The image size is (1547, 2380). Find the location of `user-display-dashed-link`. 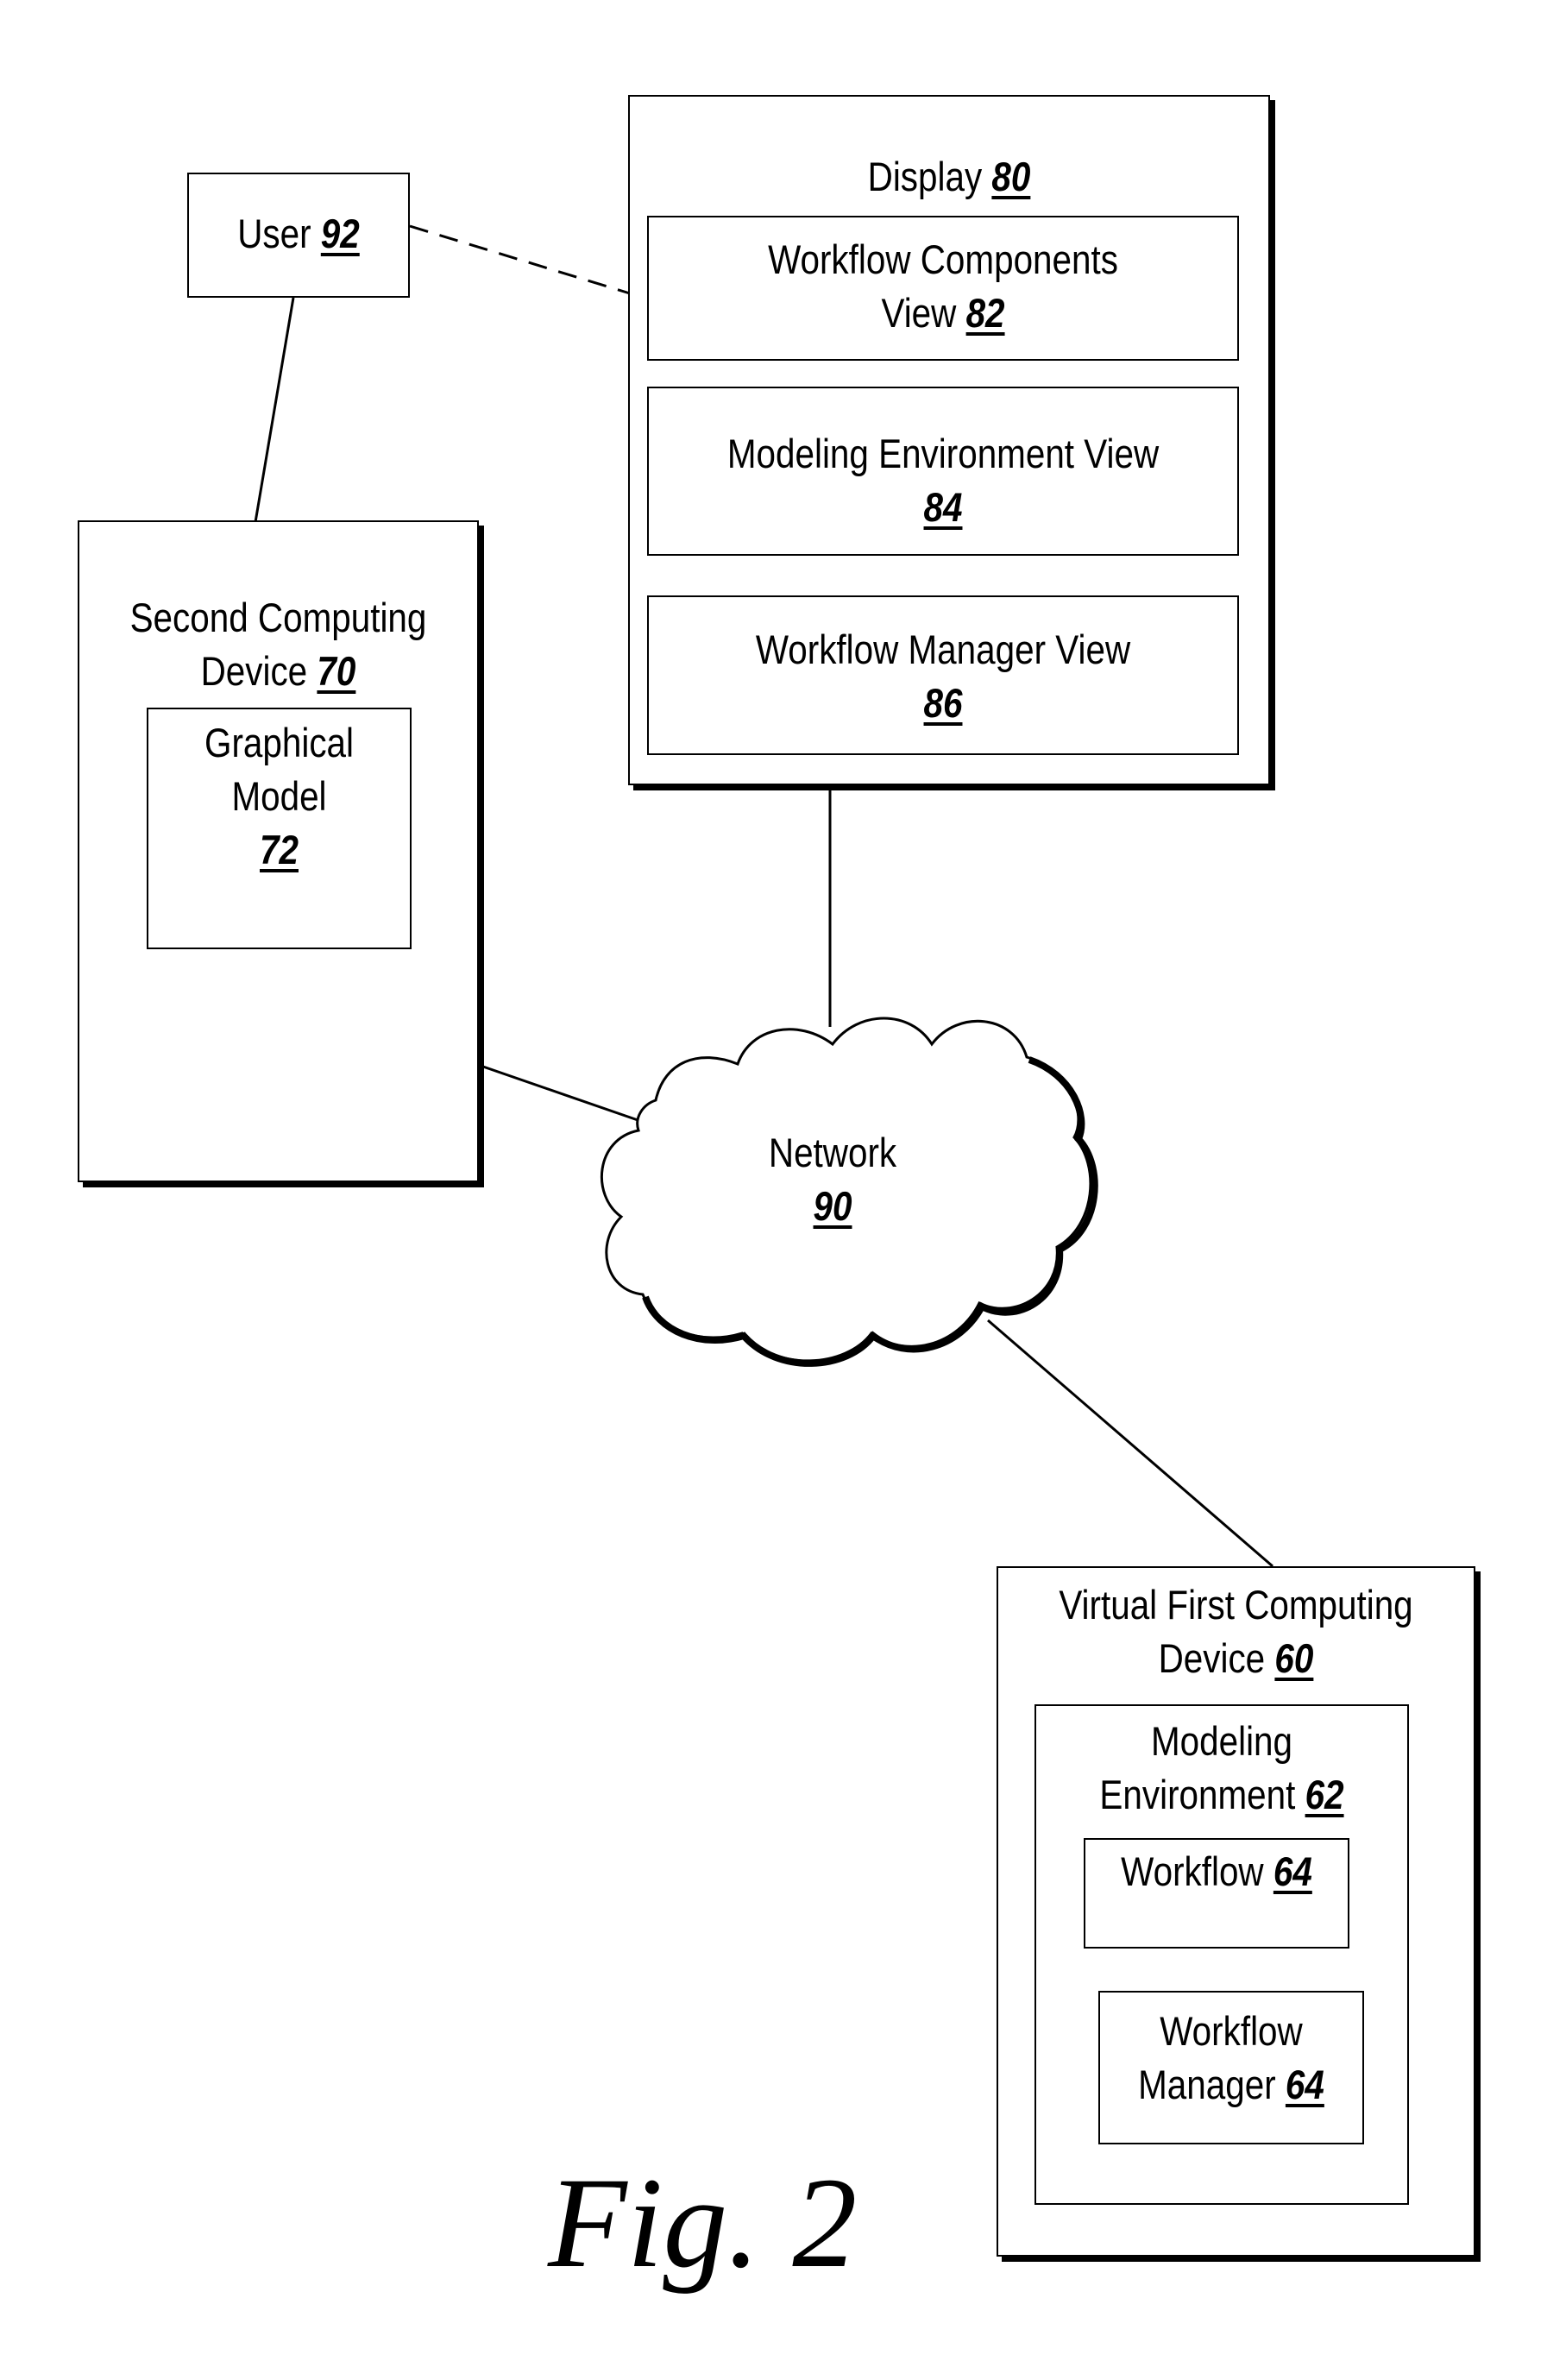

user-display-dashed-link is located at coordinates (520, 260).